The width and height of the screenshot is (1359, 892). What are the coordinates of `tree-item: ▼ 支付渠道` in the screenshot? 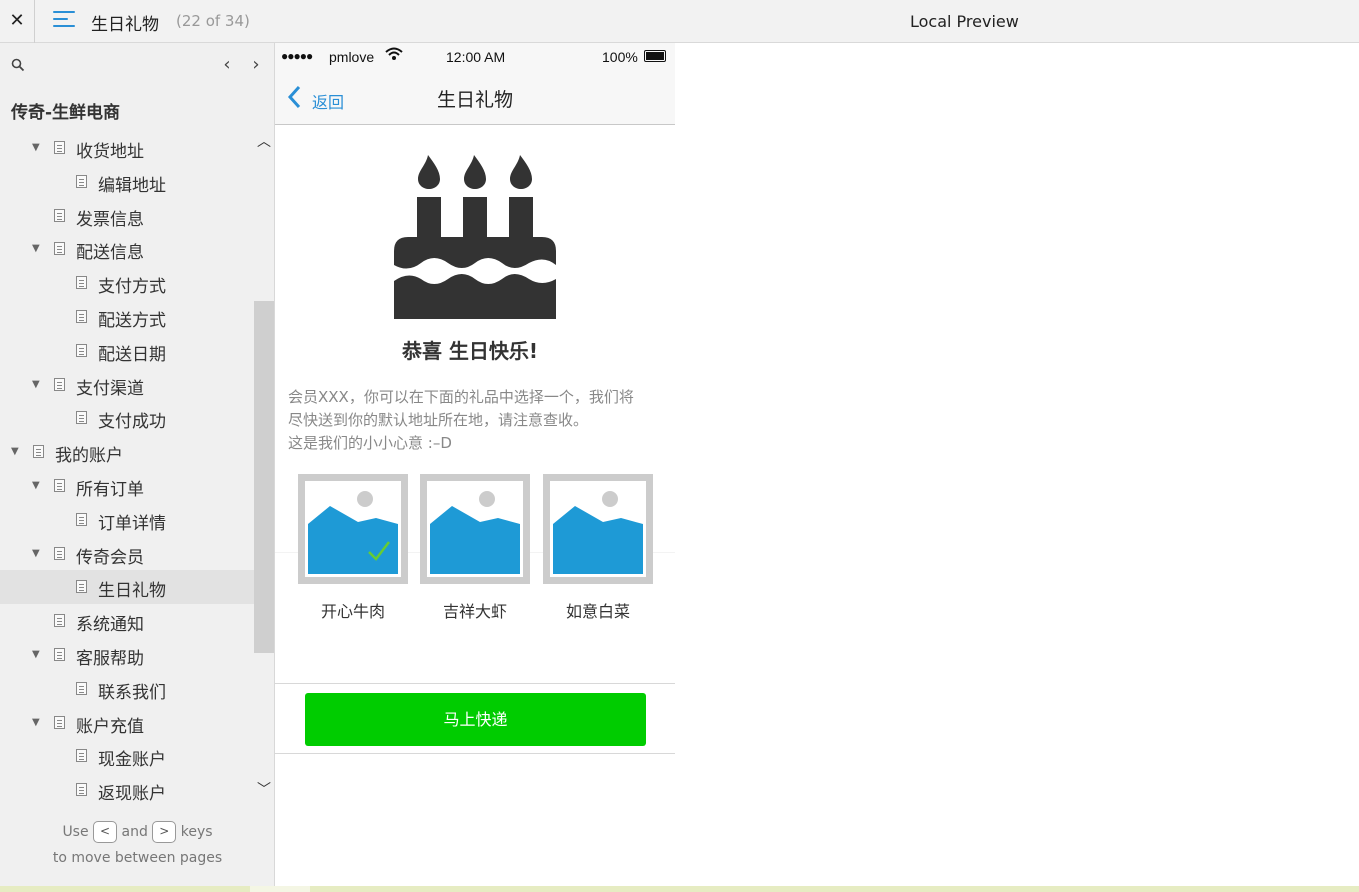 It's located at (127, 385).